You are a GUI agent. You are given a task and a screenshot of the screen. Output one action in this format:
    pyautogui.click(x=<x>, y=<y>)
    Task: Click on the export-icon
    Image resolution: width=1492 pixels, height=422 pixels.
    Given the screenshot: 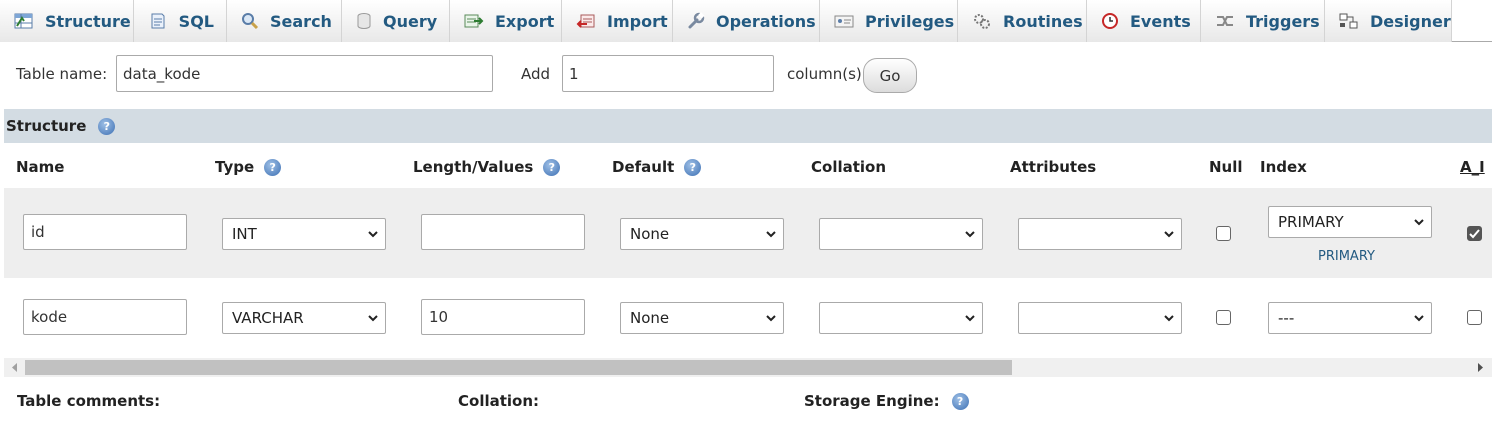 What is the action you would take?
    pyautogui.click(x=474, y=21)
    